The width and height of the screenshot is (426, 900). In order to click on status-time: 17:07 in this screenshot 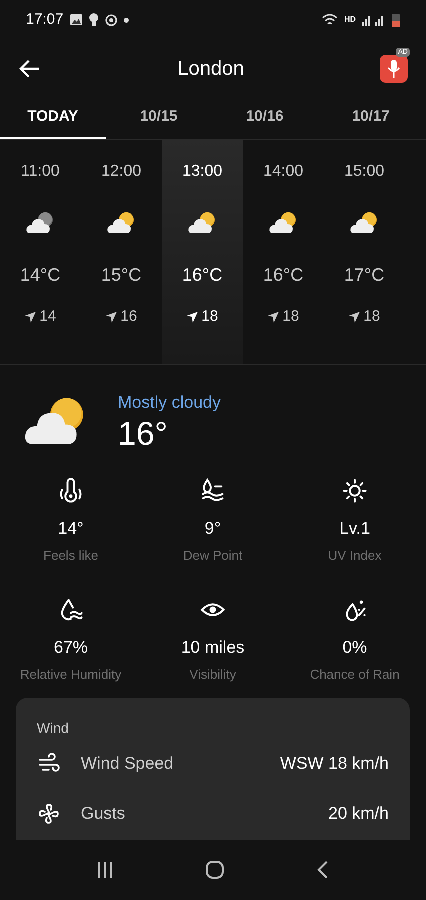, I will do `click(45, 20)`.